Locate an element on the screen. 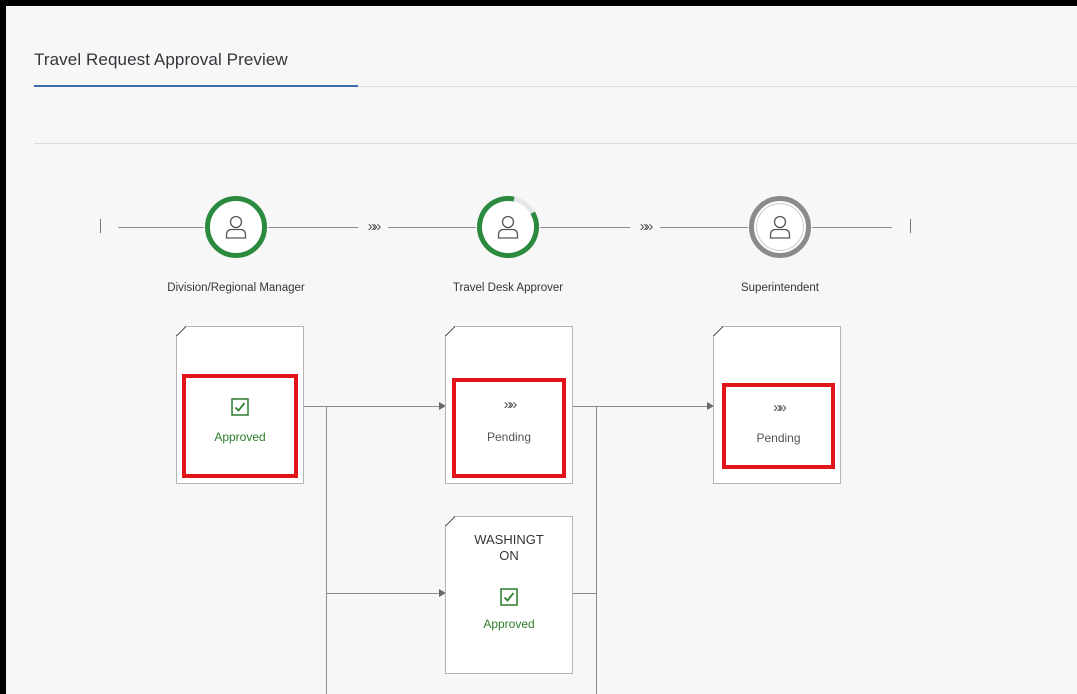 The width and height of the screenshot is (1077, 694). step-node-travel-desk-approver is located at coordinates (508, 227).